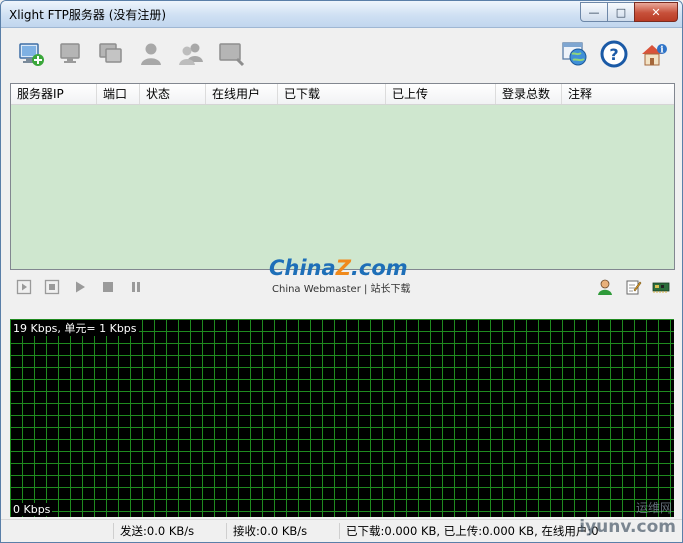  I want to click on stop-box-icon, so click(52, 287).